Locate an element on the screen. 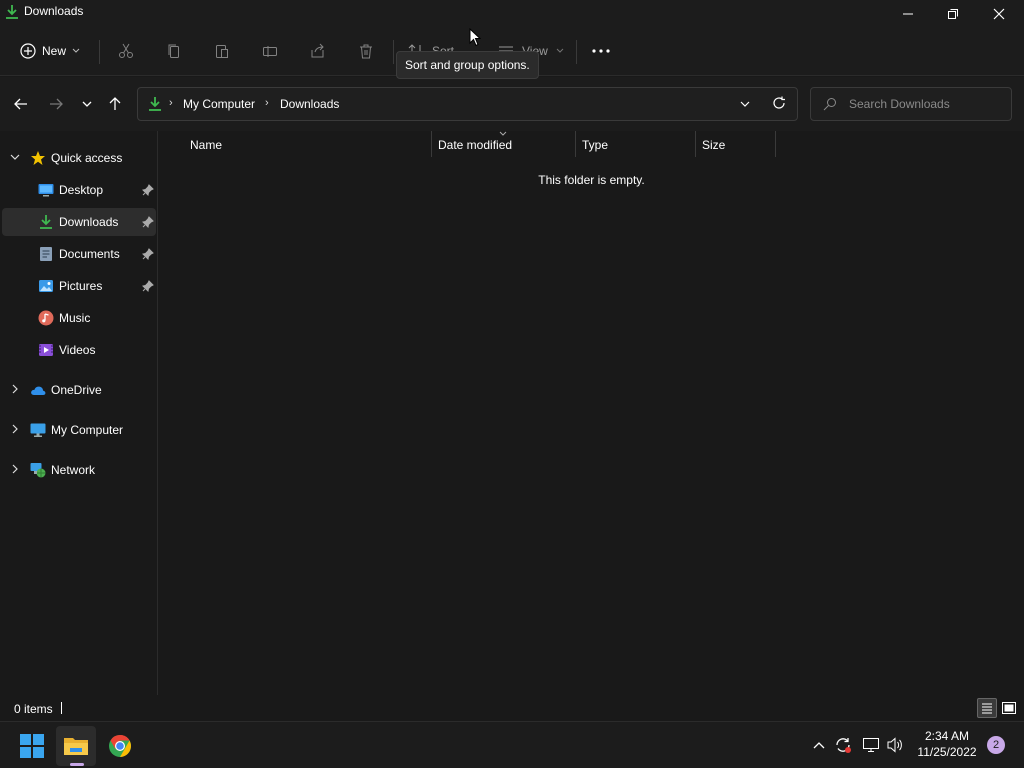  sidebar-item-label: Quick access is located at coordinates (87, 158).